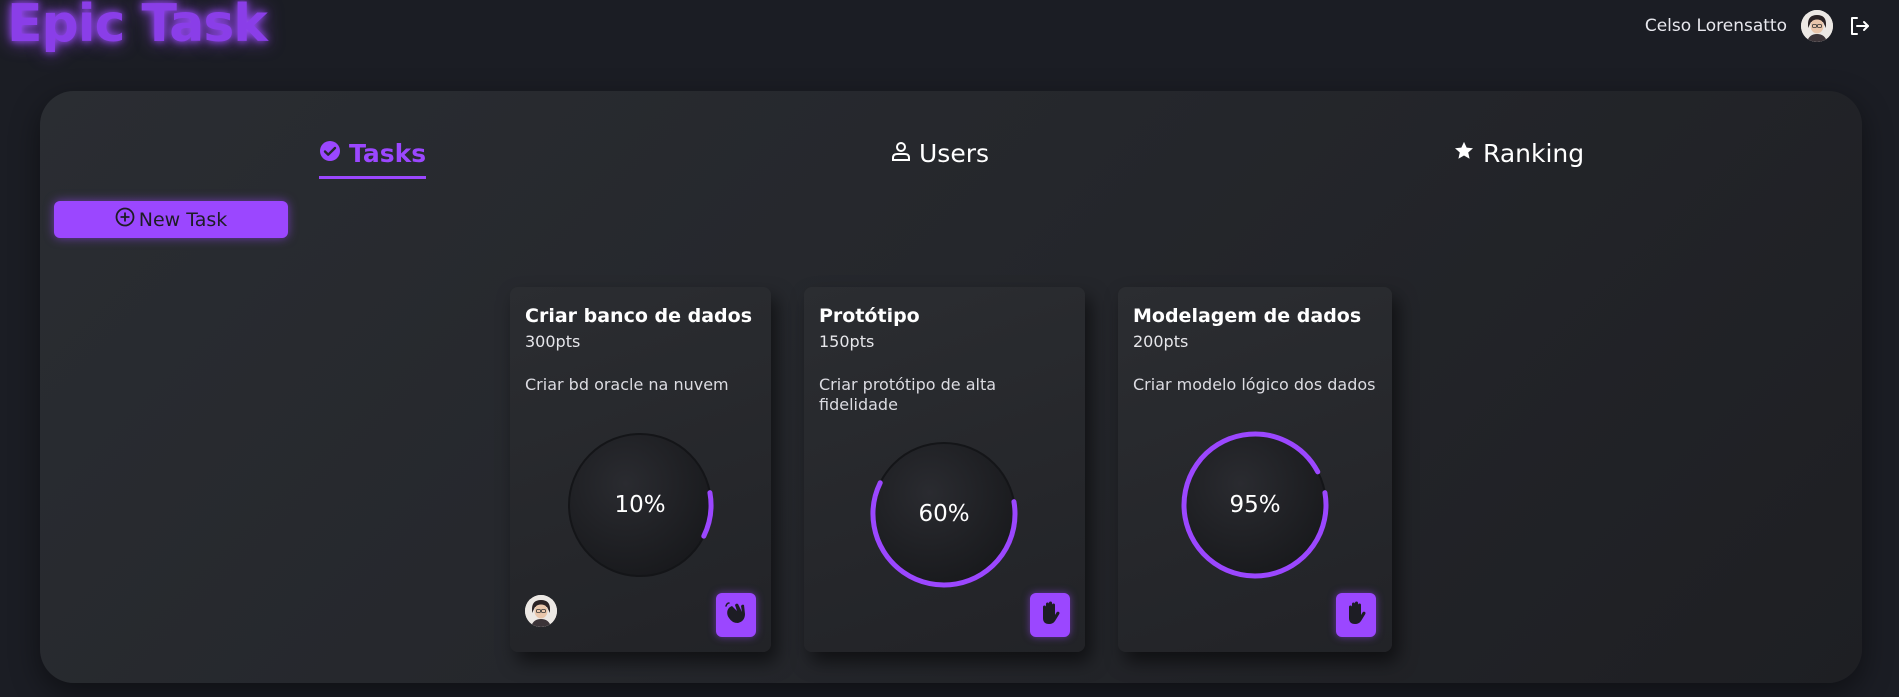  Describe the element at coordinates (1161, 341) in the screenshot. I see `task-points: 200pts` at that location.